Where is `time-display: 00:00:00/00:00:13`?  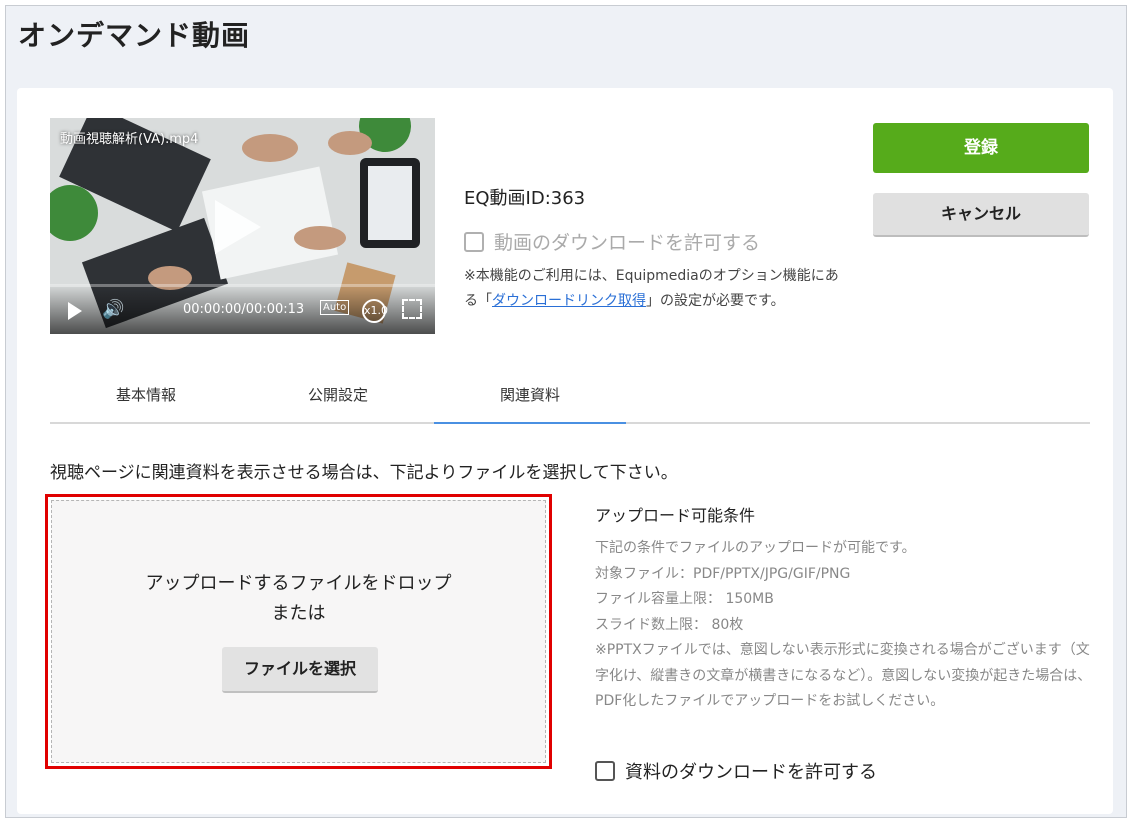
time-display: 00:00:00/00:00:13 is located at coordinates (244, 309).